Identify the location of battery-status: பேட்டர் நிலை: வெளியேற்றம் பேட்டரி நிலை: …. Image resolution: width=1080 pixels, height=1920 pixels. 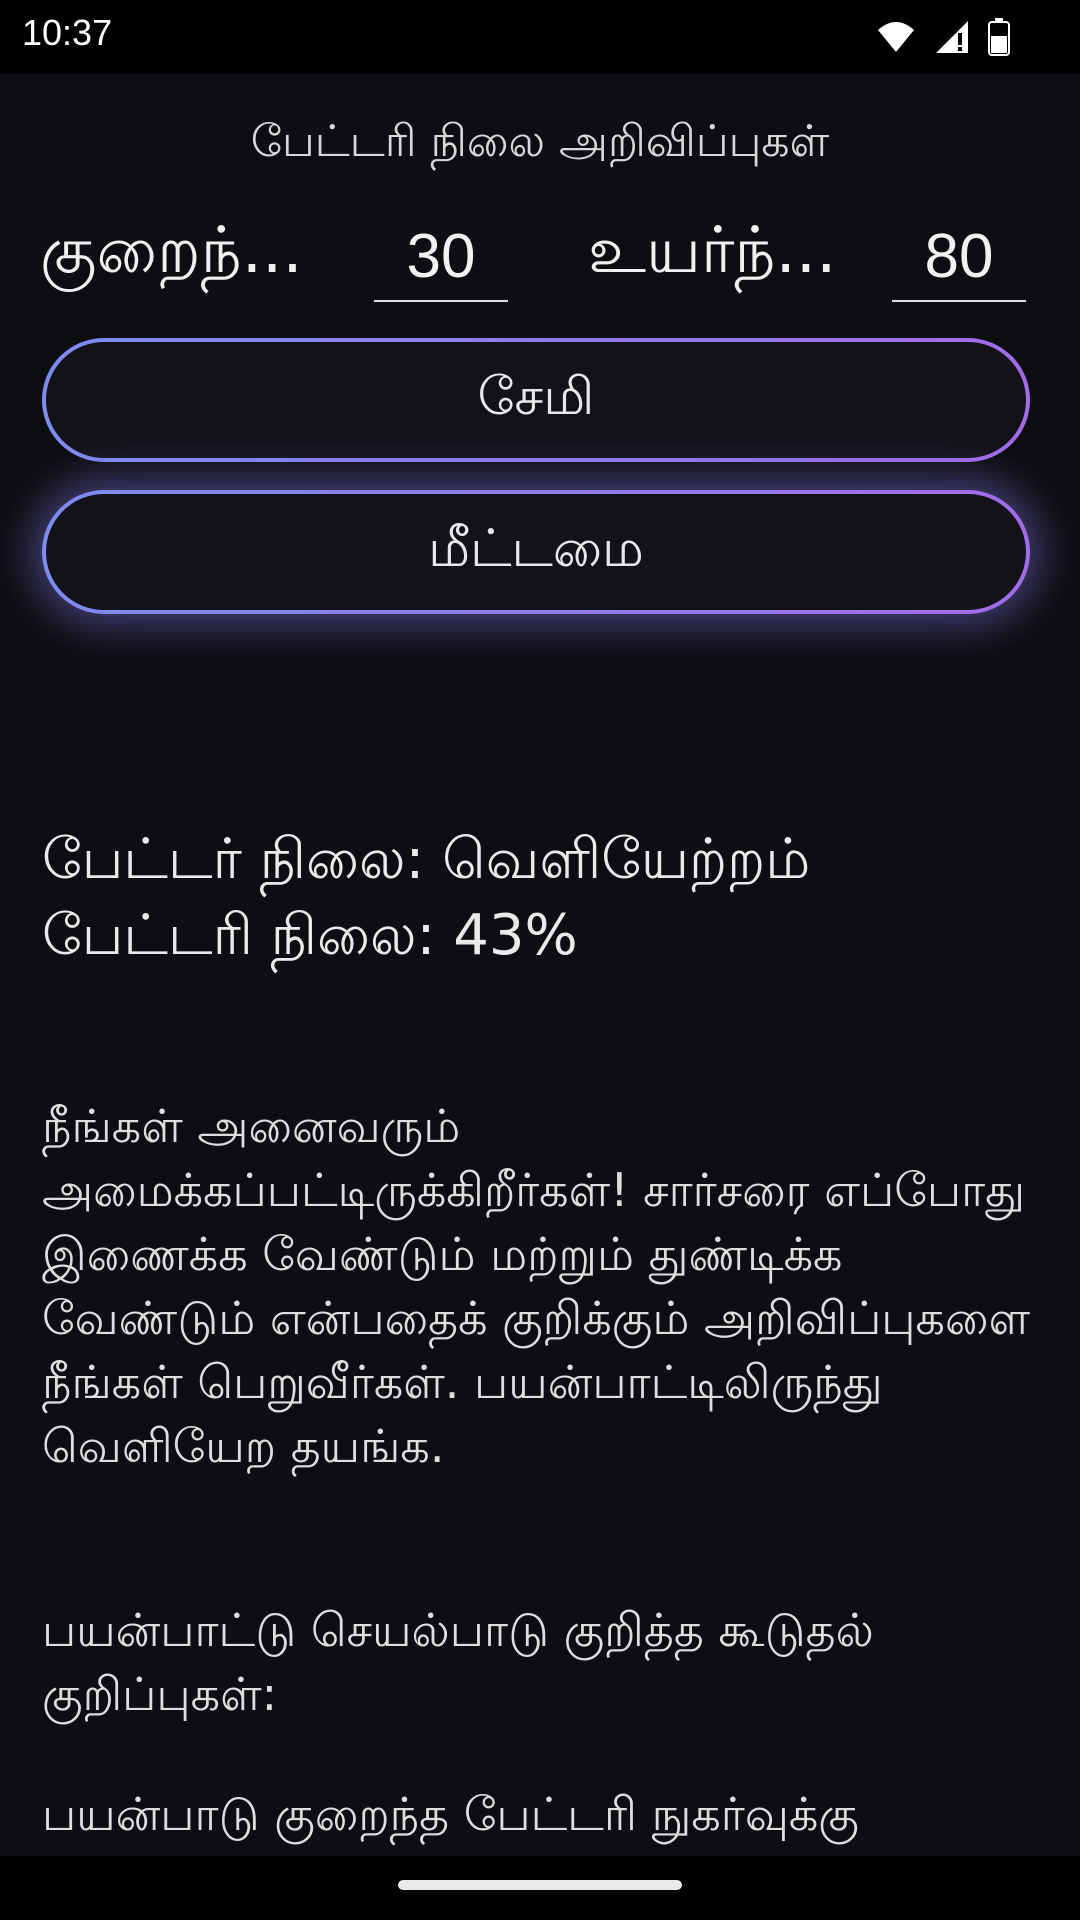
(542, 898).